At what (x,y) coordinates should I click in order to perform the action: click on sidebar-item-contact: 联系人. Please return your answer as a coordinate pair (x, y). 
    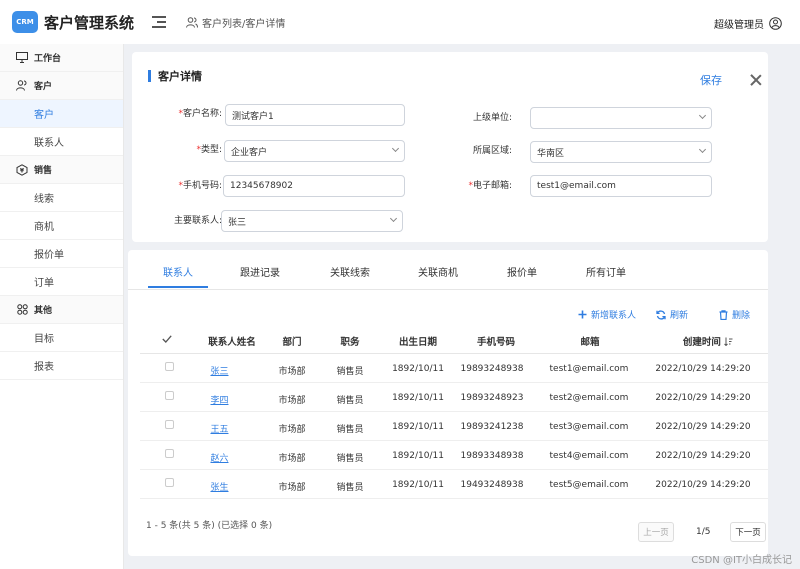
    Looking at the image, I should click on (61, 142).